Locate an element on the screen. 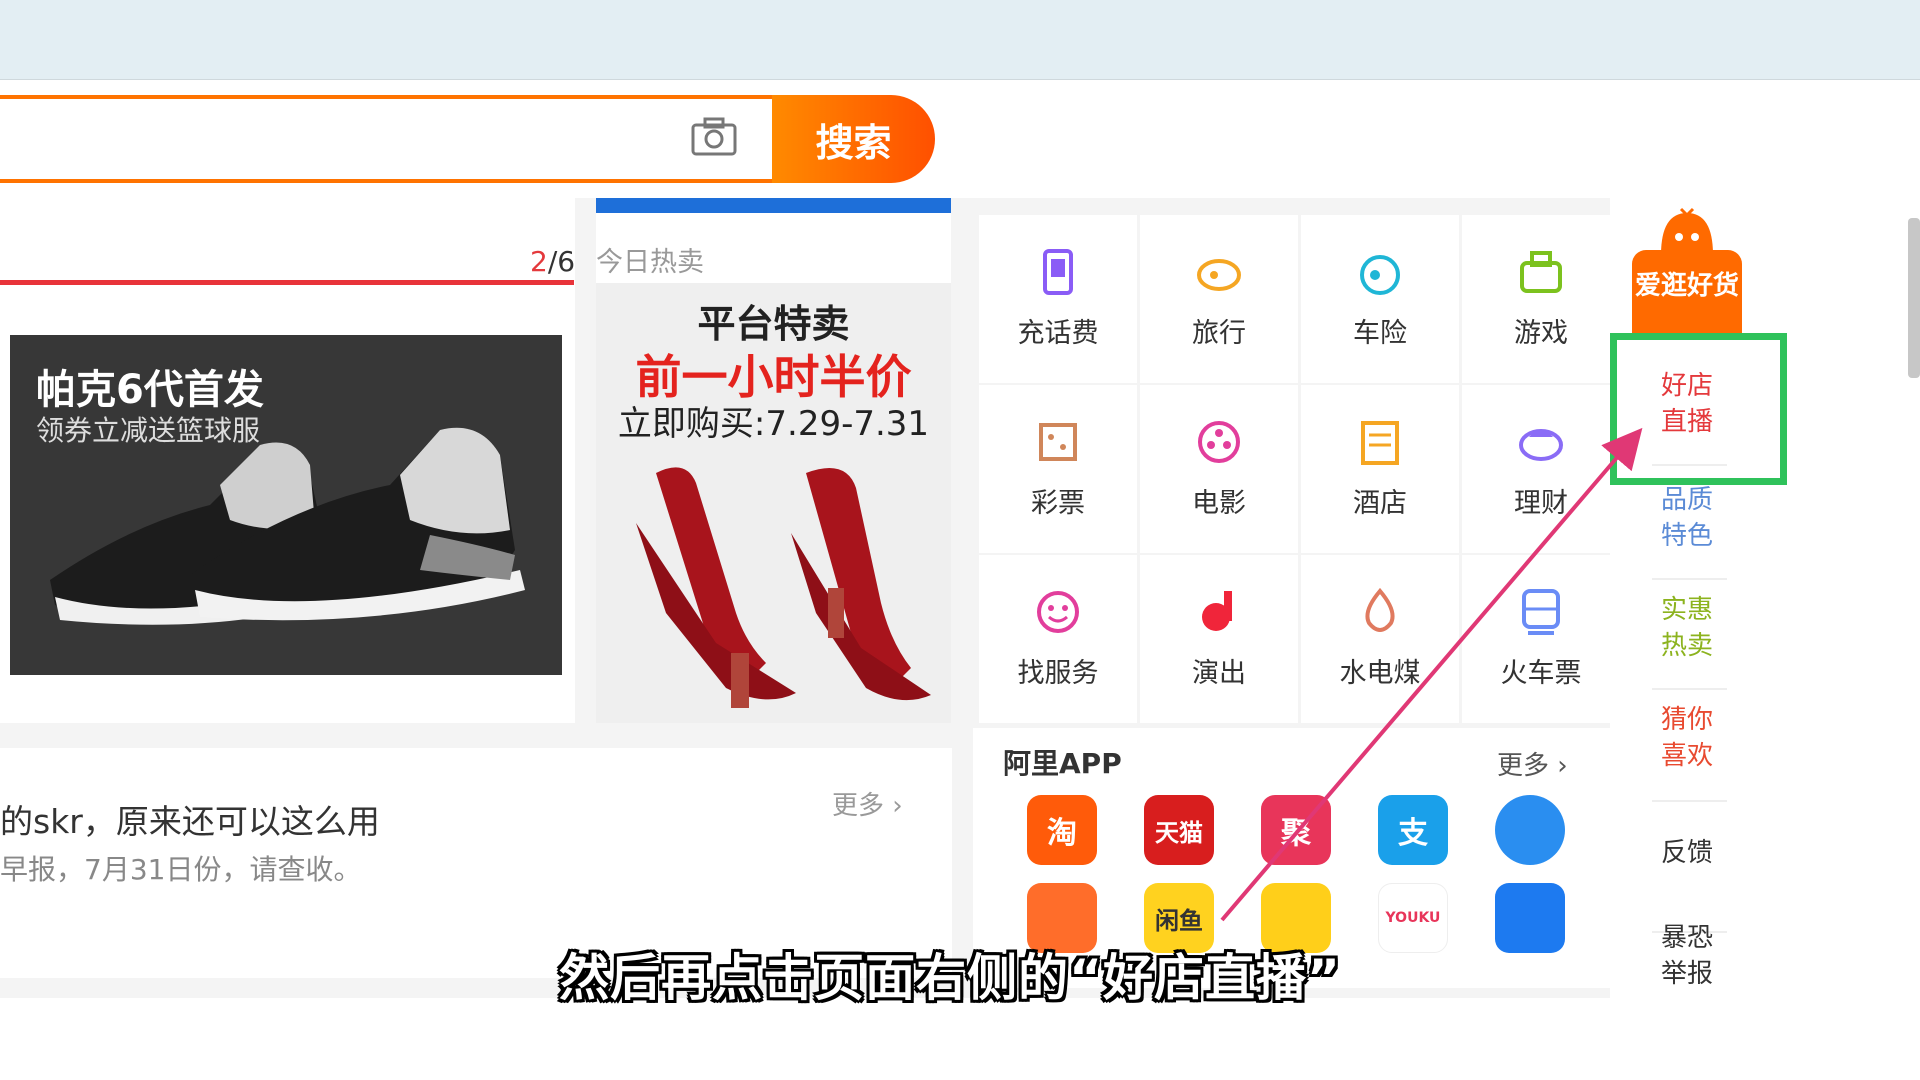  video-subtitle: 然后再点击页面右侧的“好店直播” is located at coordinates (950, 978).